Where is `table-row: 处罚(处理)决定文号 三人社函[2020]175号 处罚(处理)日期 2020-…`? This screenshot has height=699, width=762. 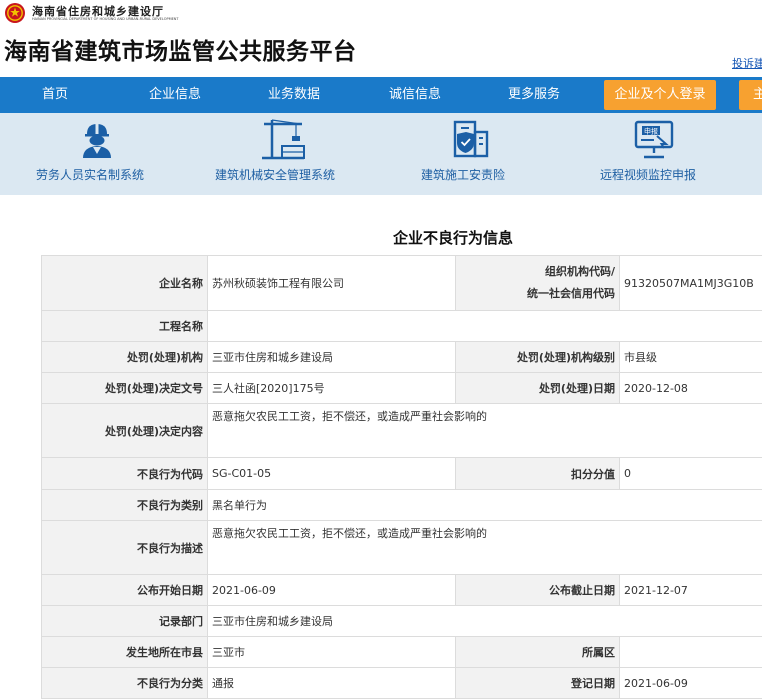
table-row: 处罚(处理)决定文号 三人社函[2020]175号 处罚(处理)日期 2020-… is located at coordinates (402, 388).